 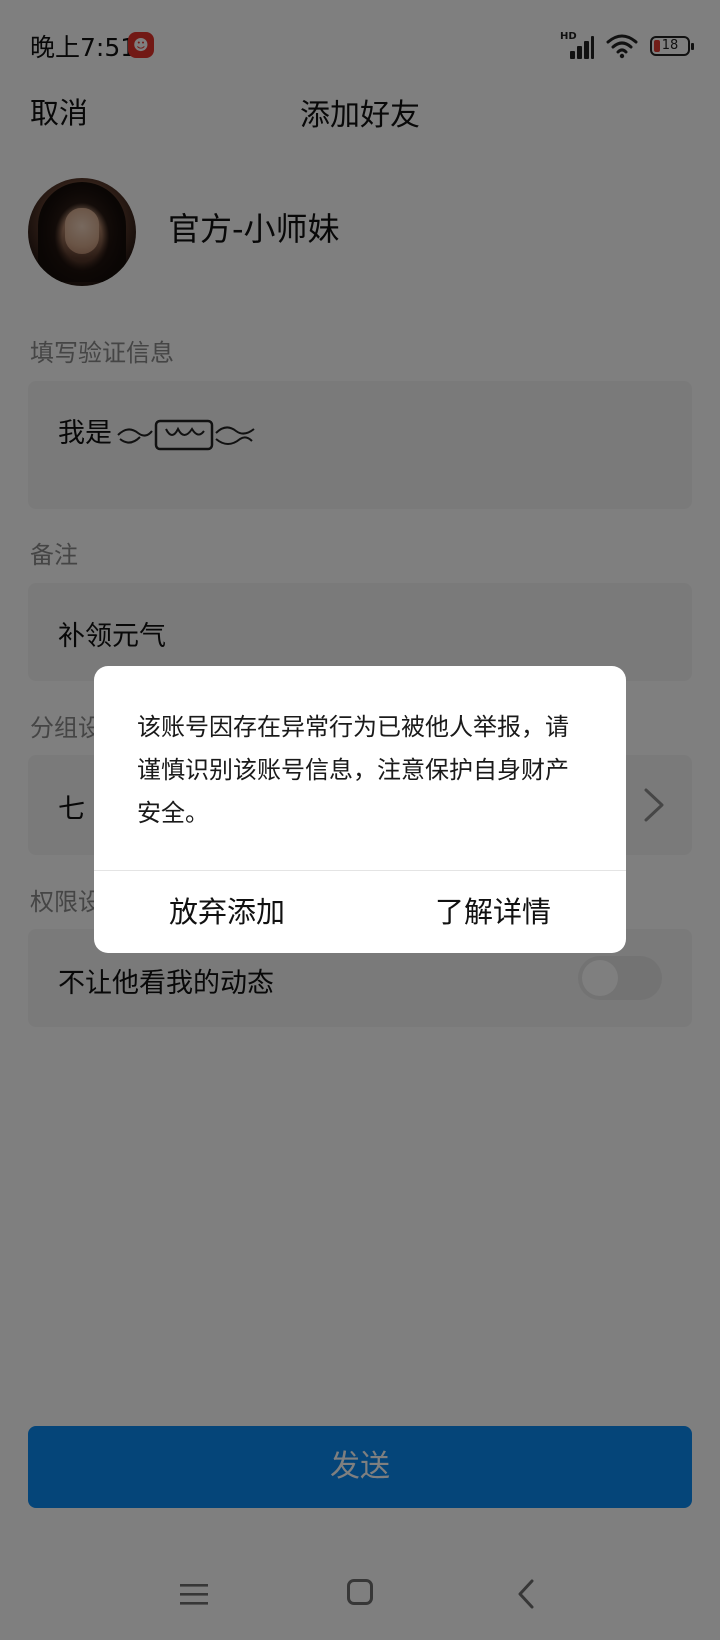 I want to click on dialog-message: 该账号因存在异常行为已被他人举报，请谨慎识别该账号信息，注意保护自身财产安全。, so click(x=353, y=770).